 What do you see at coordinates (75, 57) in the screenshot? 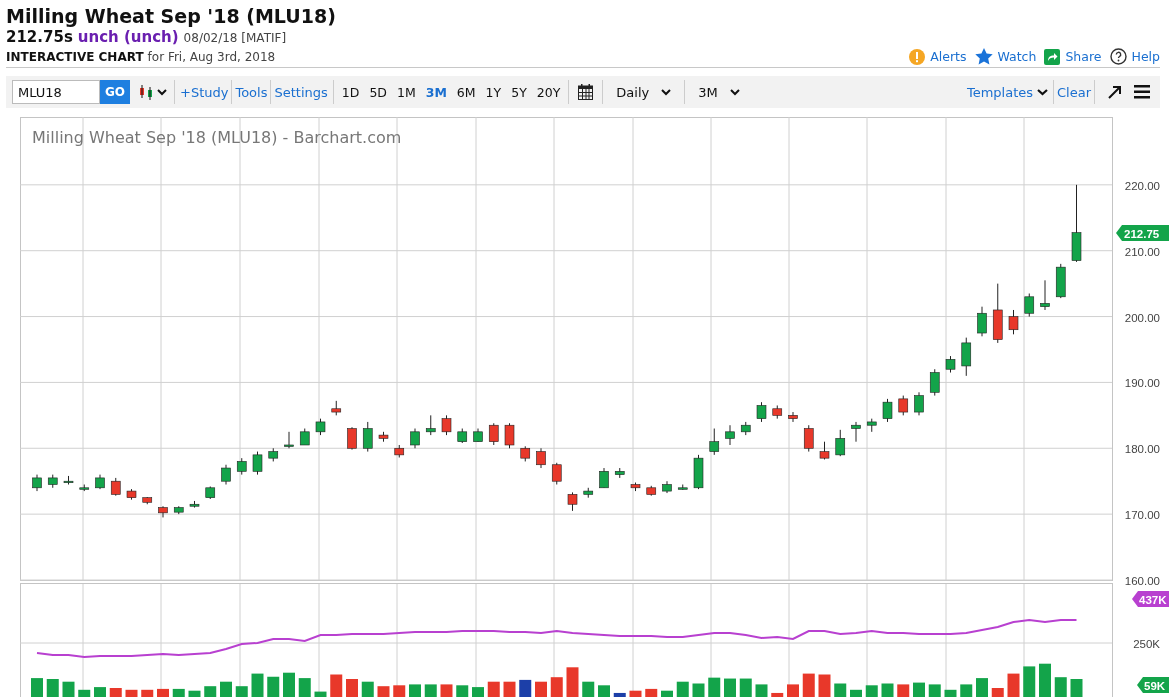
I see `chart-heading: INTERACTIVE CHART` at bounding box center [75, 57].